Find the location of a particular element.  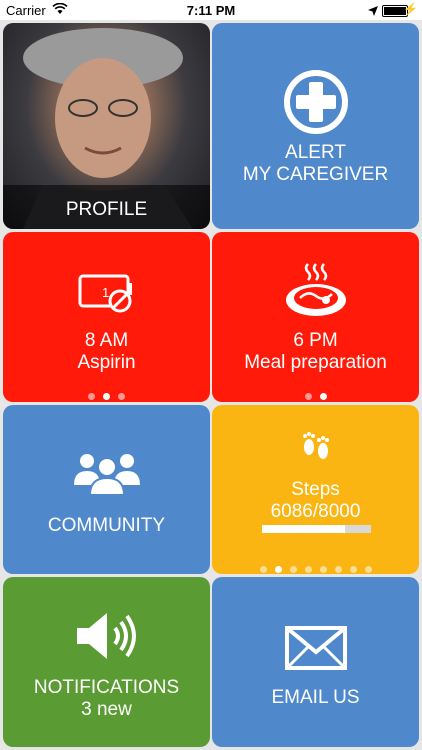

speaker-icon is located at coordinates (107, 638).